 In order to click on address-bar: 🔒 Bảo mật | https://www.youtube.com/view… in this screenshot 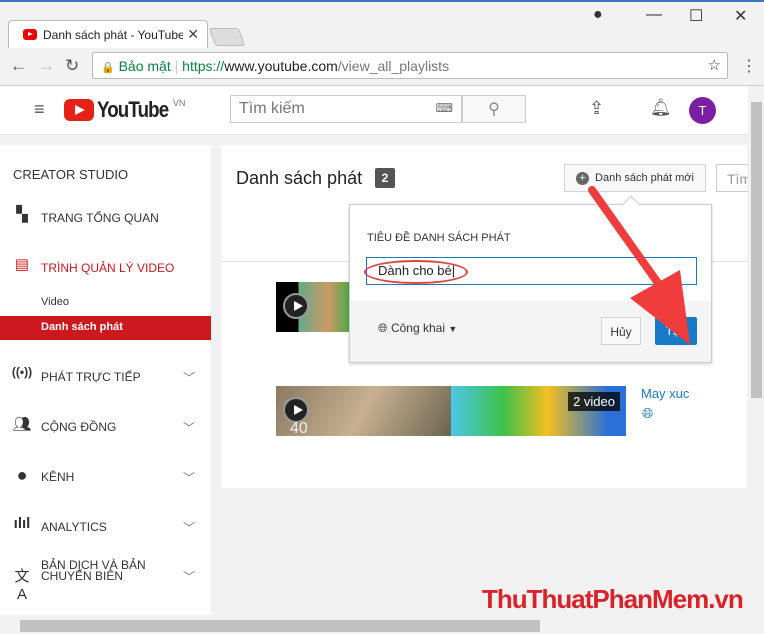, I will do `click(410, 65)`.